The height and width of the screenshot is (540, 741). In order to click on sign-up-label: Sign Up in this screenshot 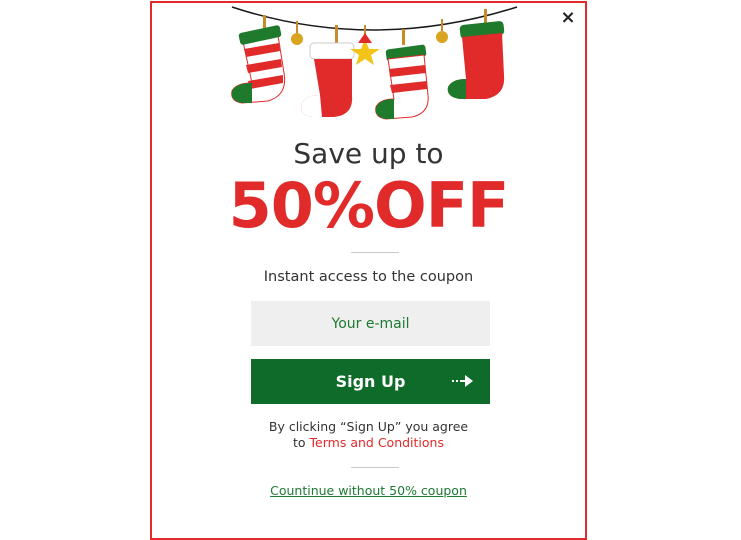, I will do `click(370, 381)`.